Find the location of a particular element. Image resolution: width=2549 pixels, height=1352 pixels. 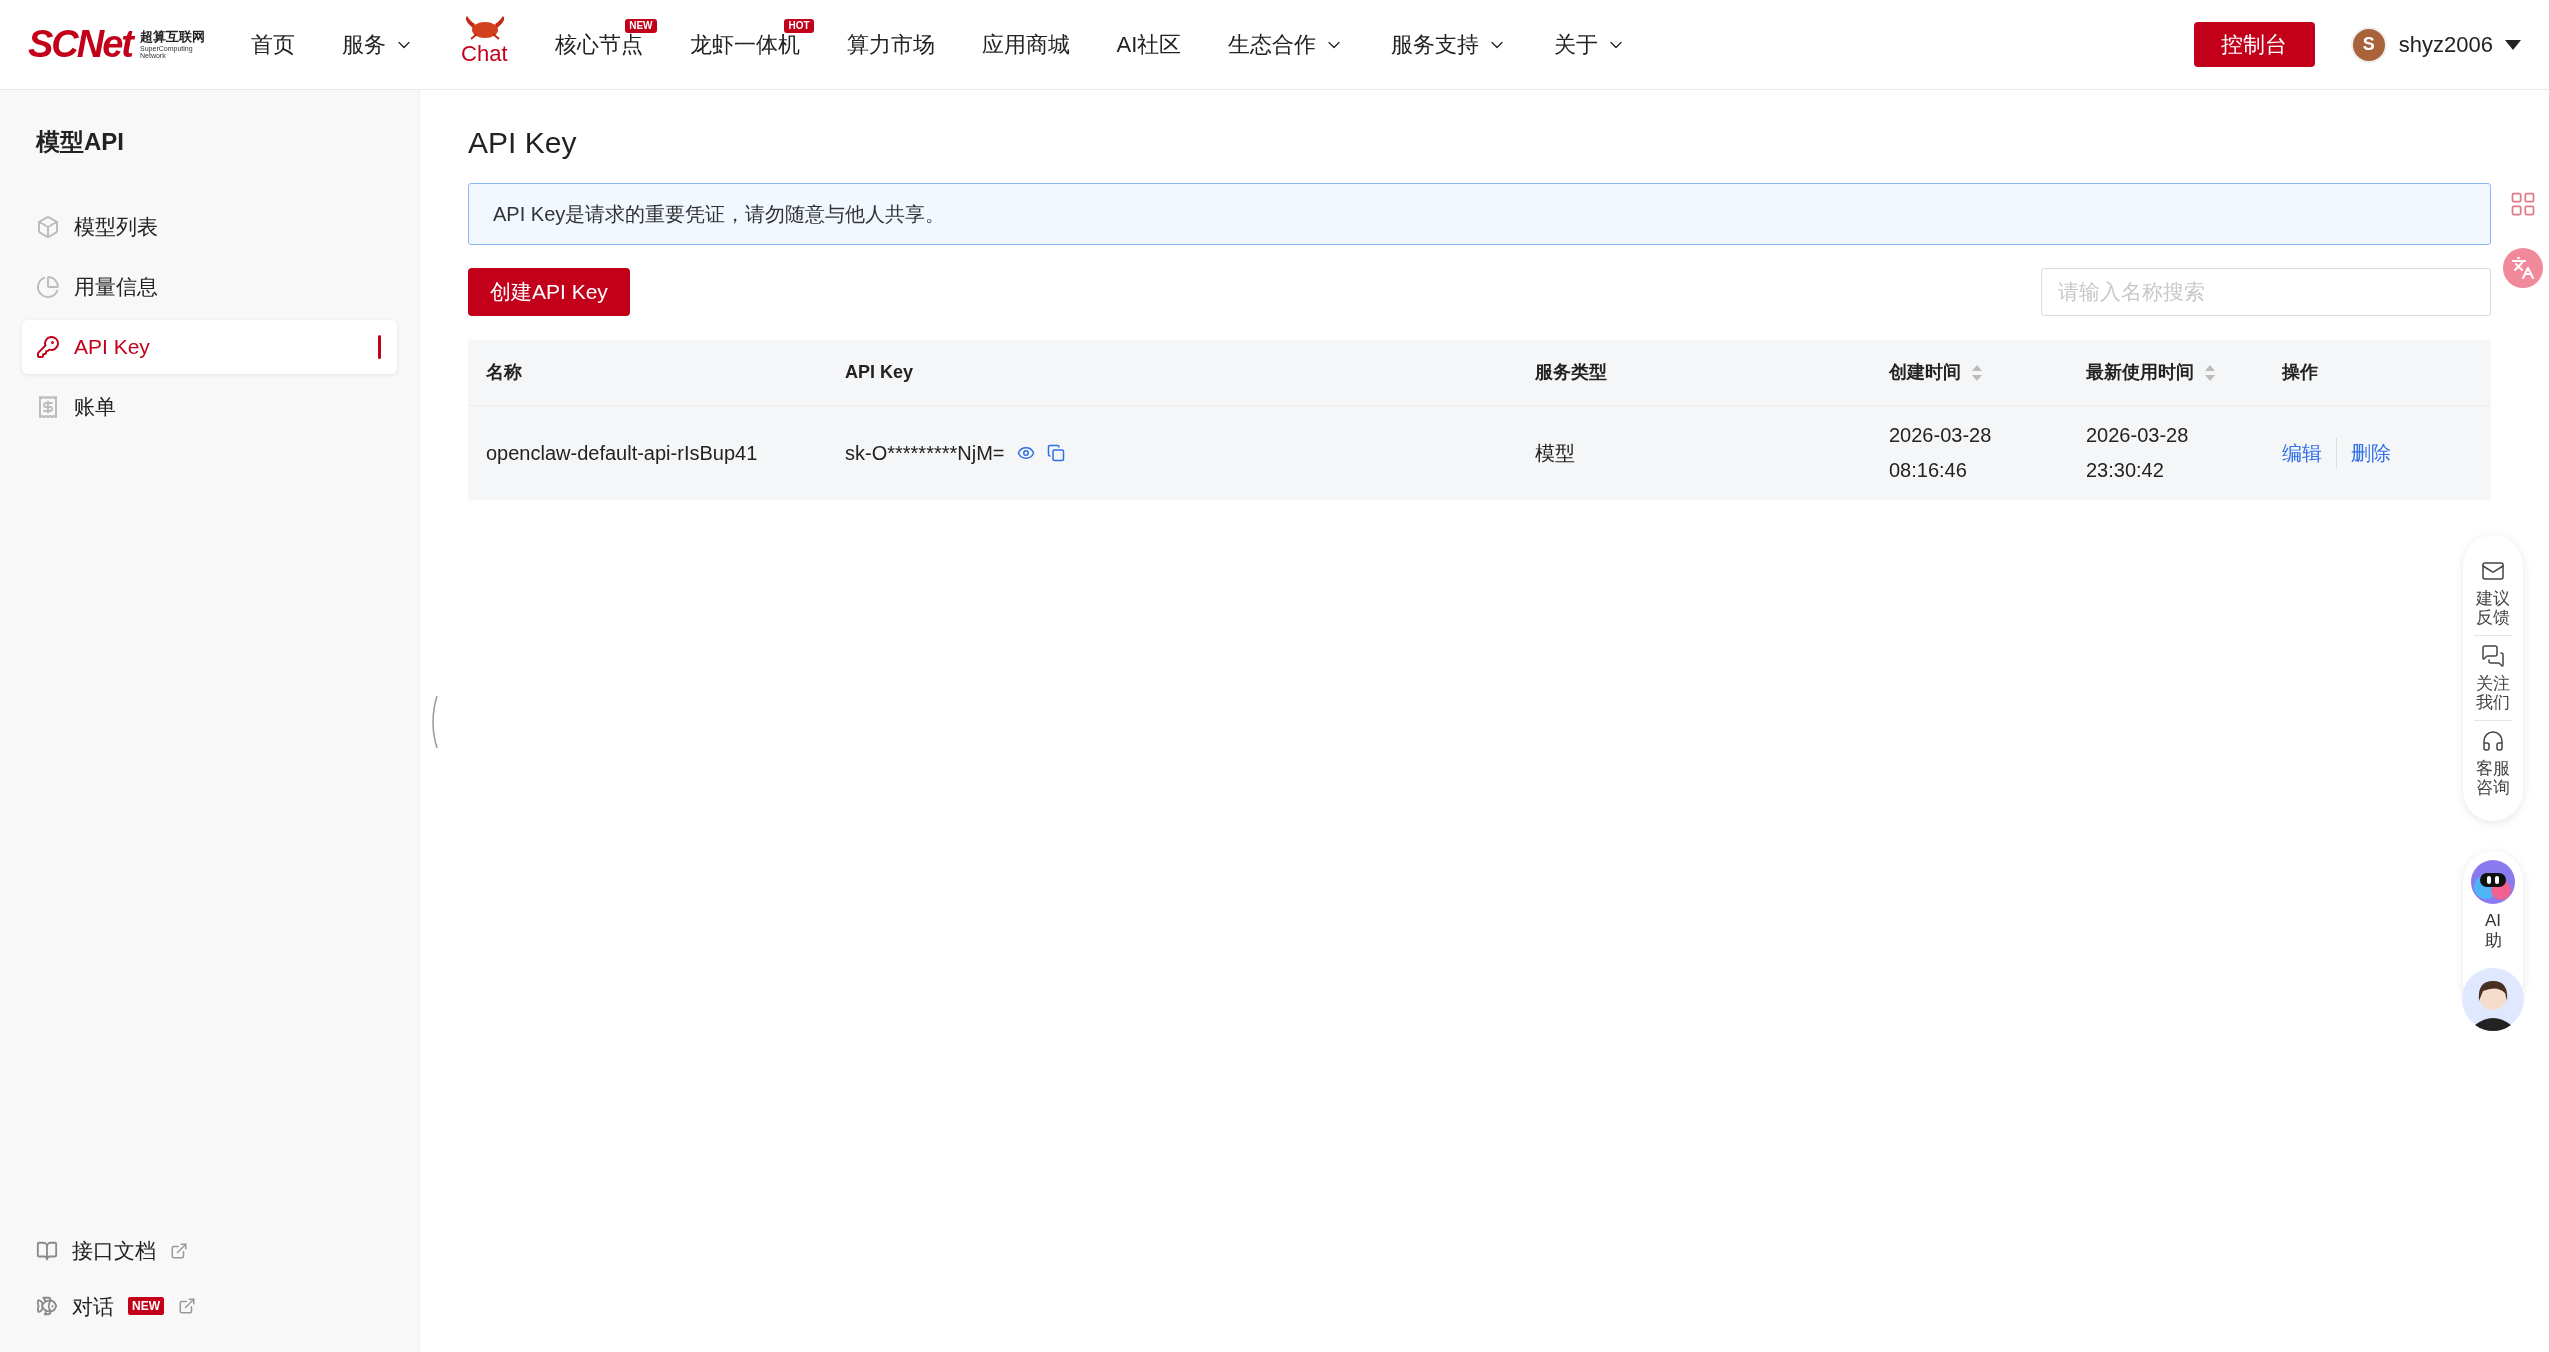

page-title: API Key is located at coordinates (522, 143).